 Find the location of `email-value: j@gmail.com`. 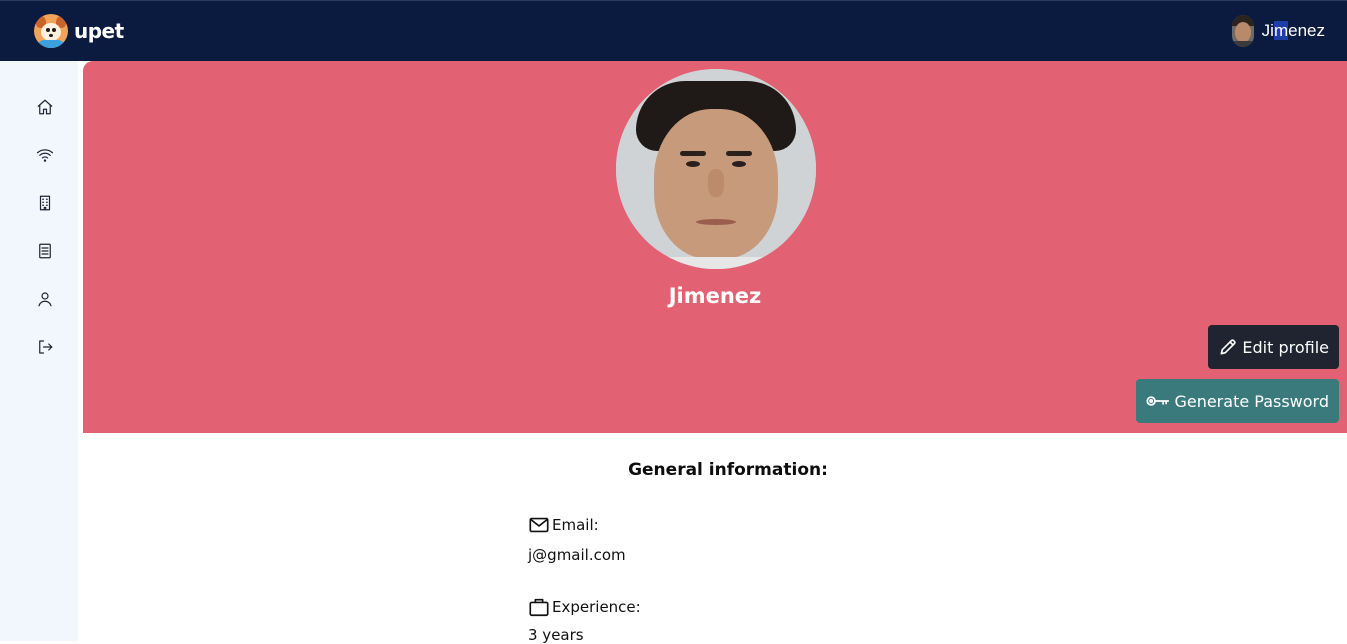

email-value: j@gmail.com is located at coordinates (577, 555).